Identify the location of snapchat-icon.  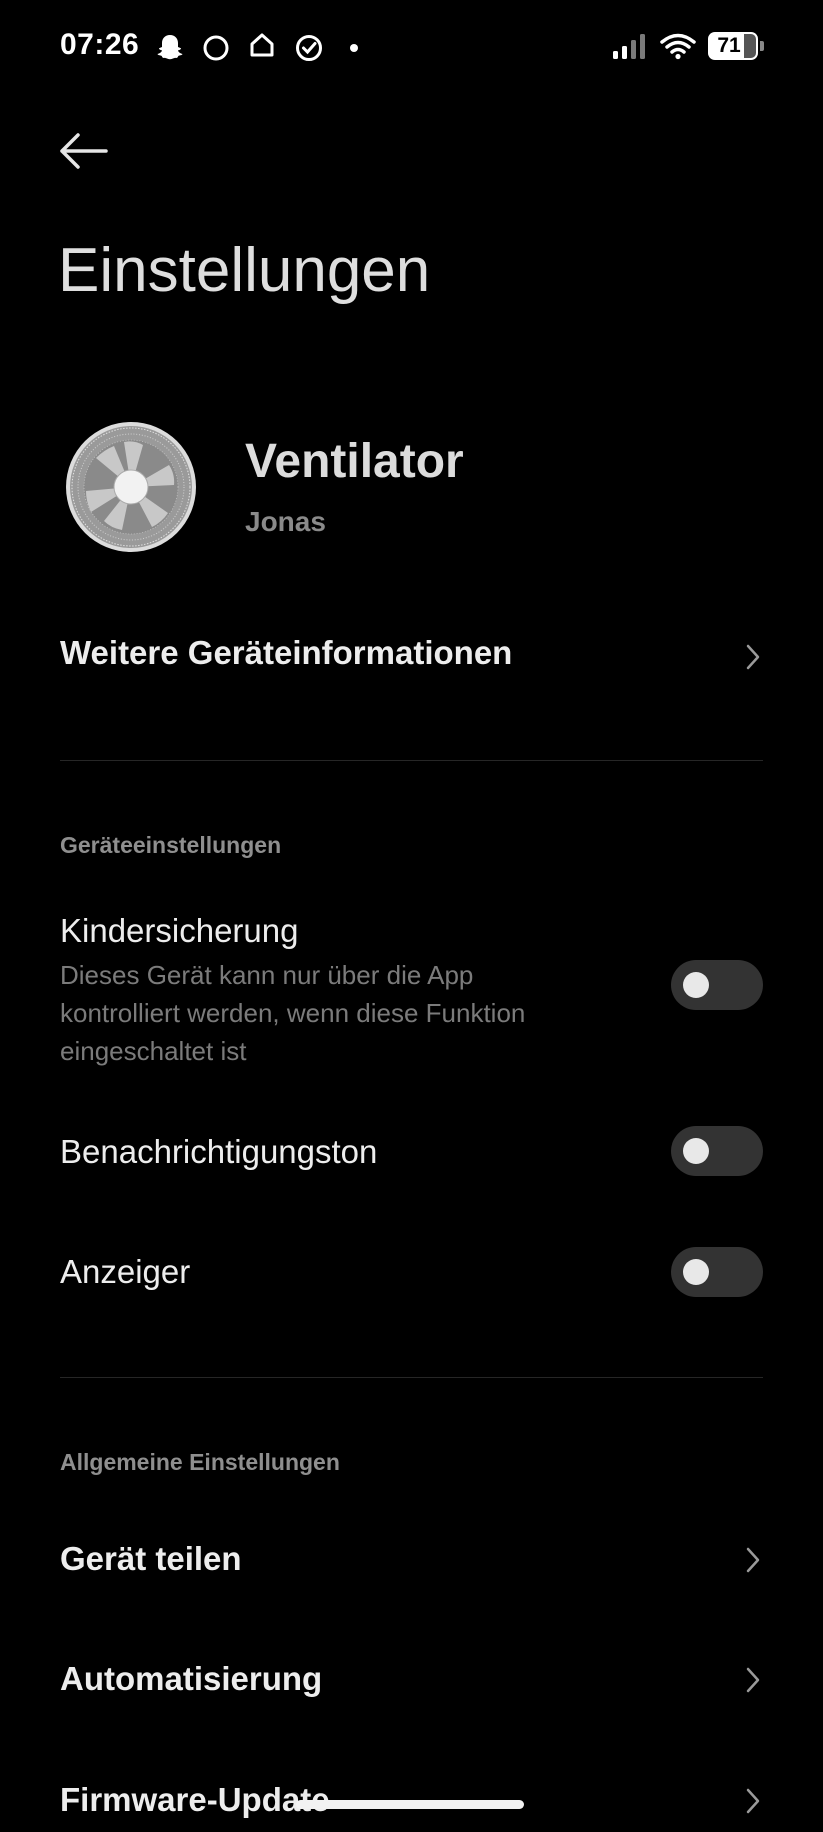
(170, 47).